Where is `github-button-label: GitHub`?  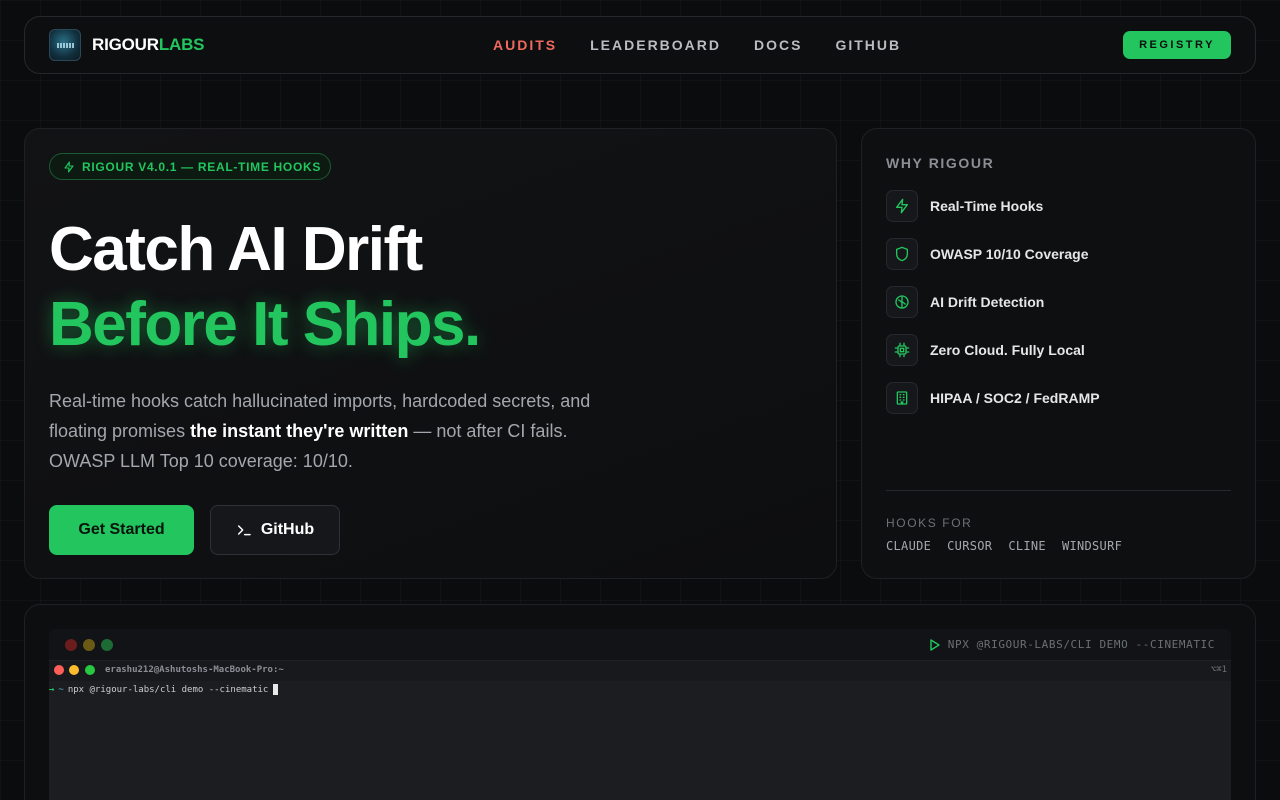 github-button-label: GitHub is located at coordinates (287, 529).